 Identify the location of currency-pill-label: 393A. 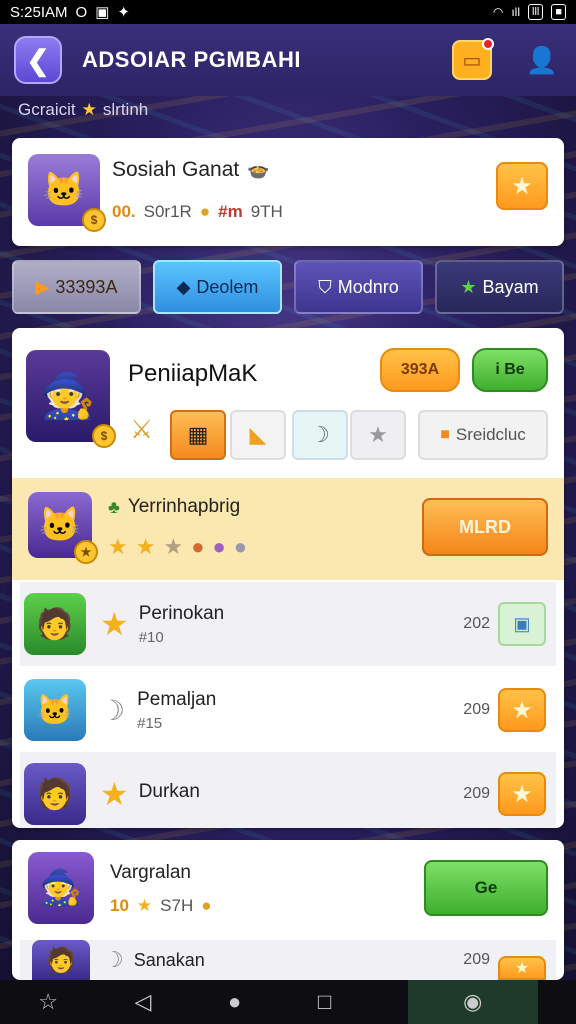
(420, 369).